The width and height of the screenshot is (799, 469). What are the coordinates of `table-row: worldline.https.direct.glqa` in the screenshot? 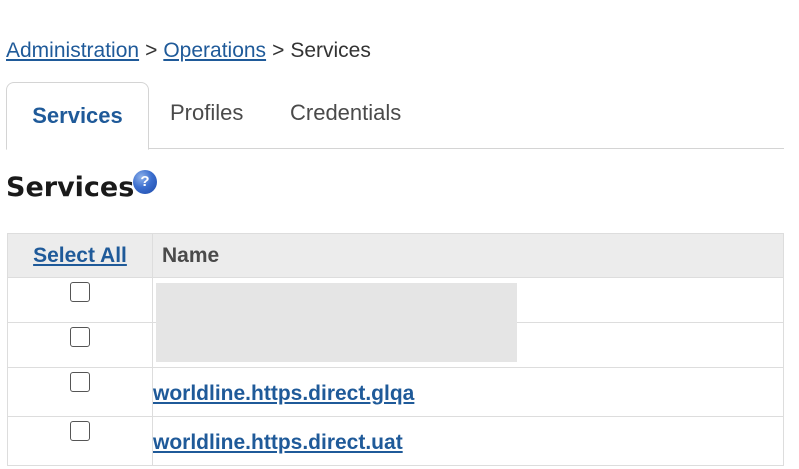 It's located at (395, 392).